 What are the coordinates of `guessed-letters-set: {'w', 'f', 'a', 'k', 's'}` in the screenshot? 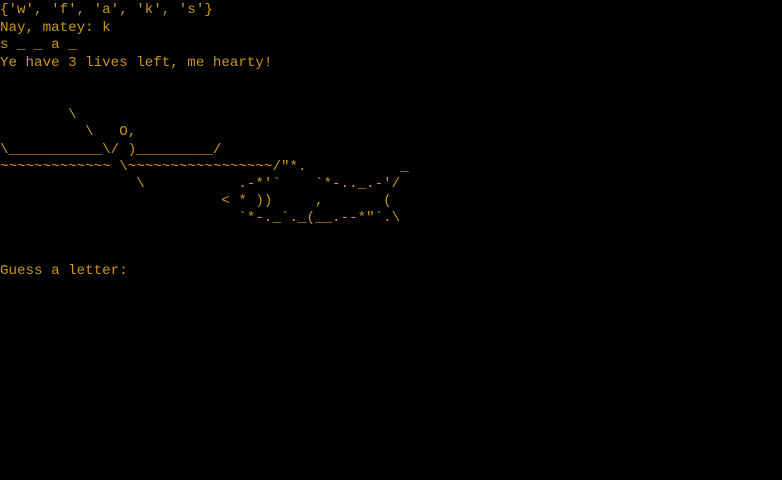 It's located at (106, 10).